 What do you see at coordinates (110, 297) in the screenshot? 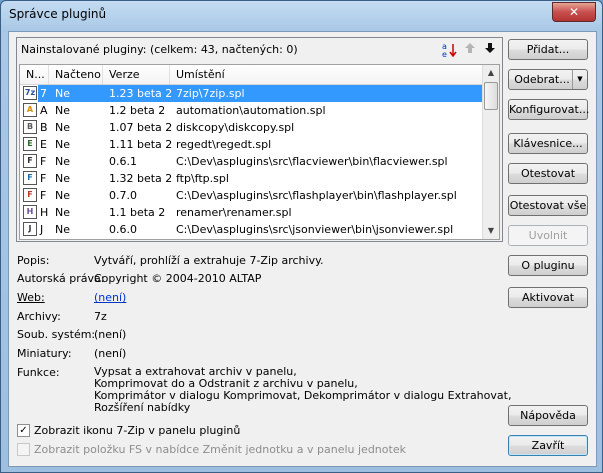
I see `web-link: (není)` at bounding box center [110, 297].